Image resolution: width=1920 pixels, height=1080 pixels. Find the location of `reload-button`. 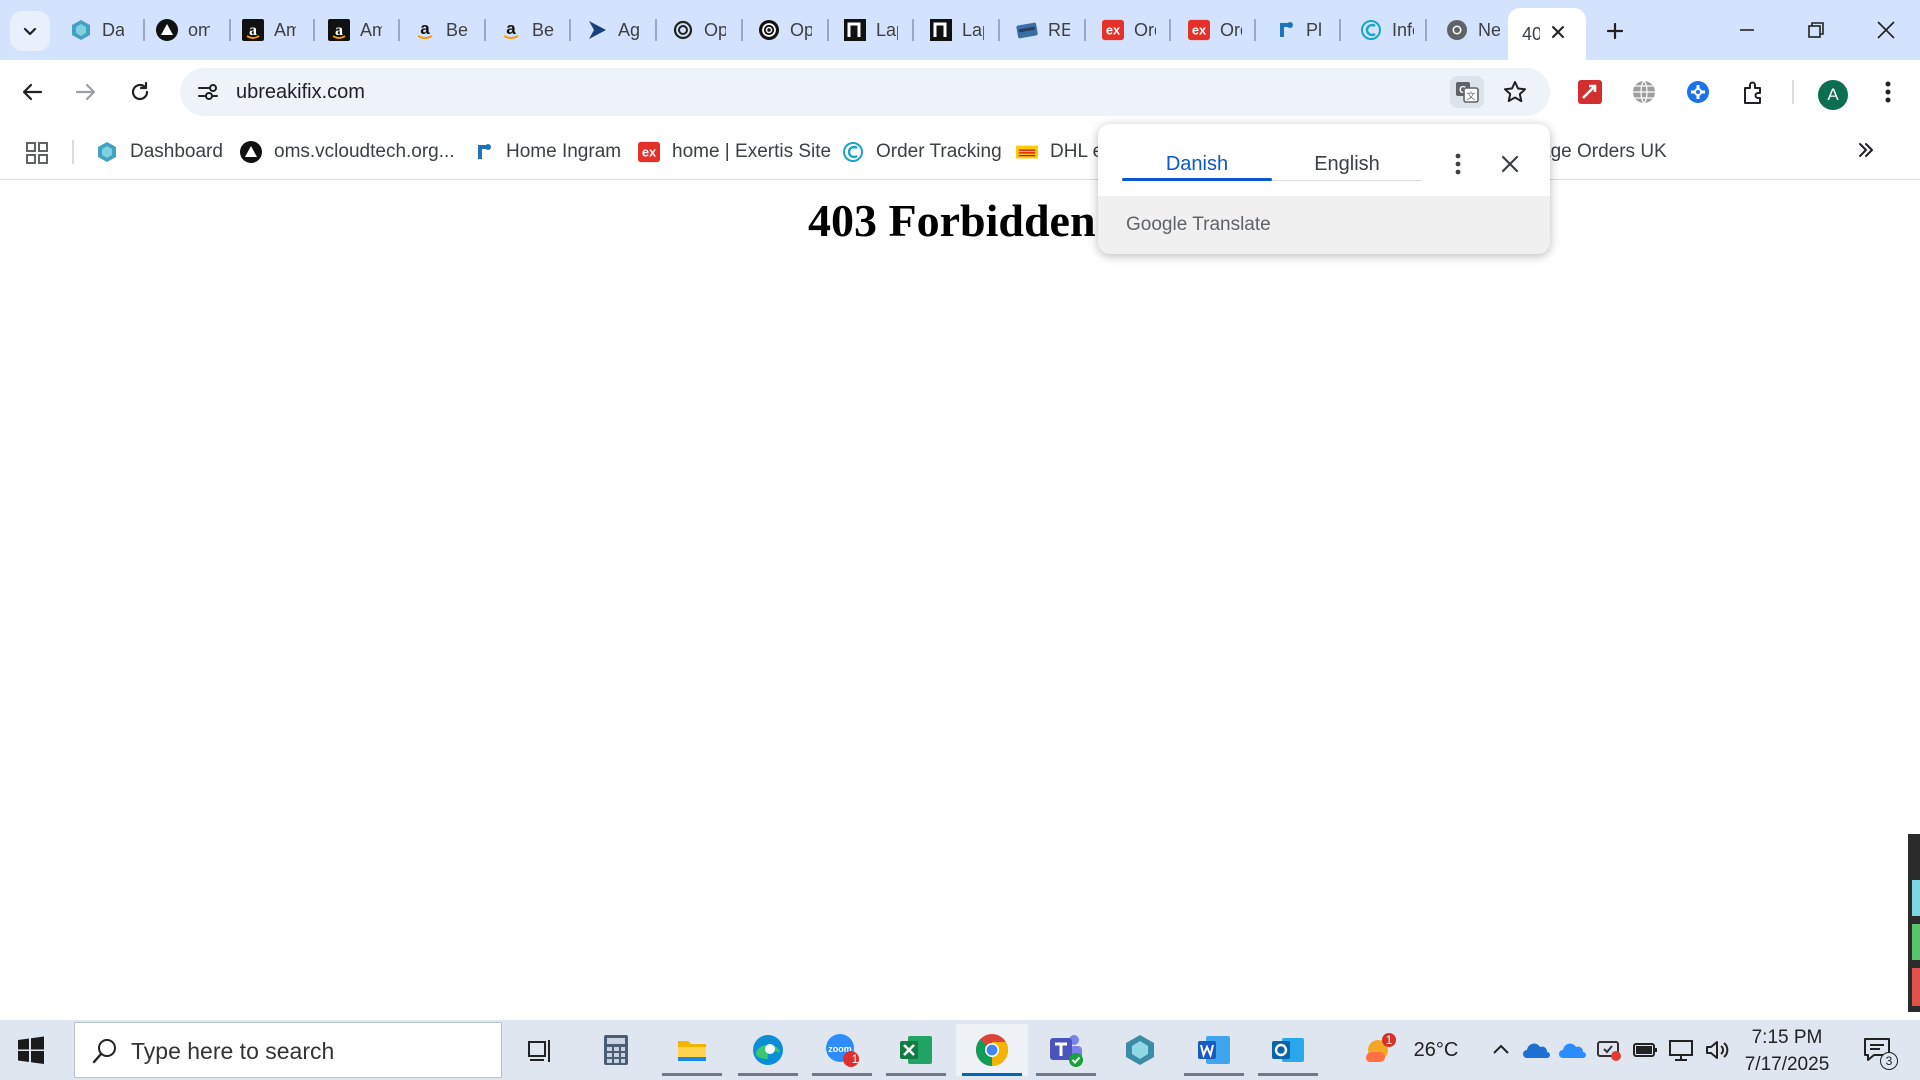

reload-button is located at coordinates (140, 92).